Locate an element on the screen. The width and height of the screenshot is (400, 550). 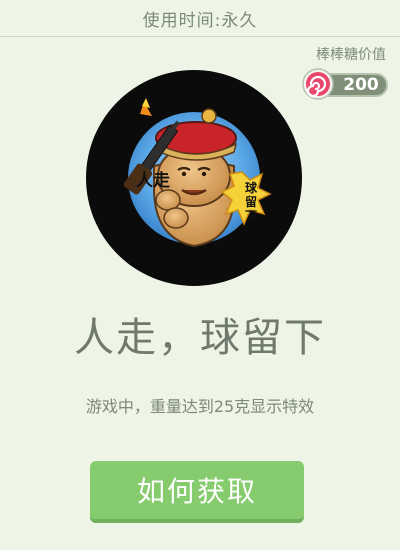
how-to-get-button: 如何获取 is located at coordinates (197, 492).